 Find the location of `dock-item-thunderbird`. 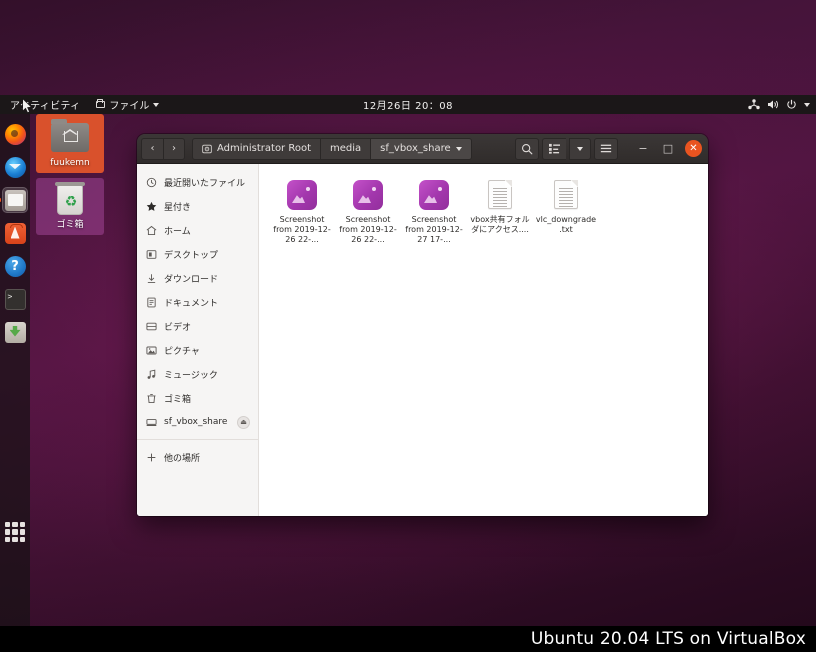

dock-item-thunderbird is located at coordinates (15, 167).